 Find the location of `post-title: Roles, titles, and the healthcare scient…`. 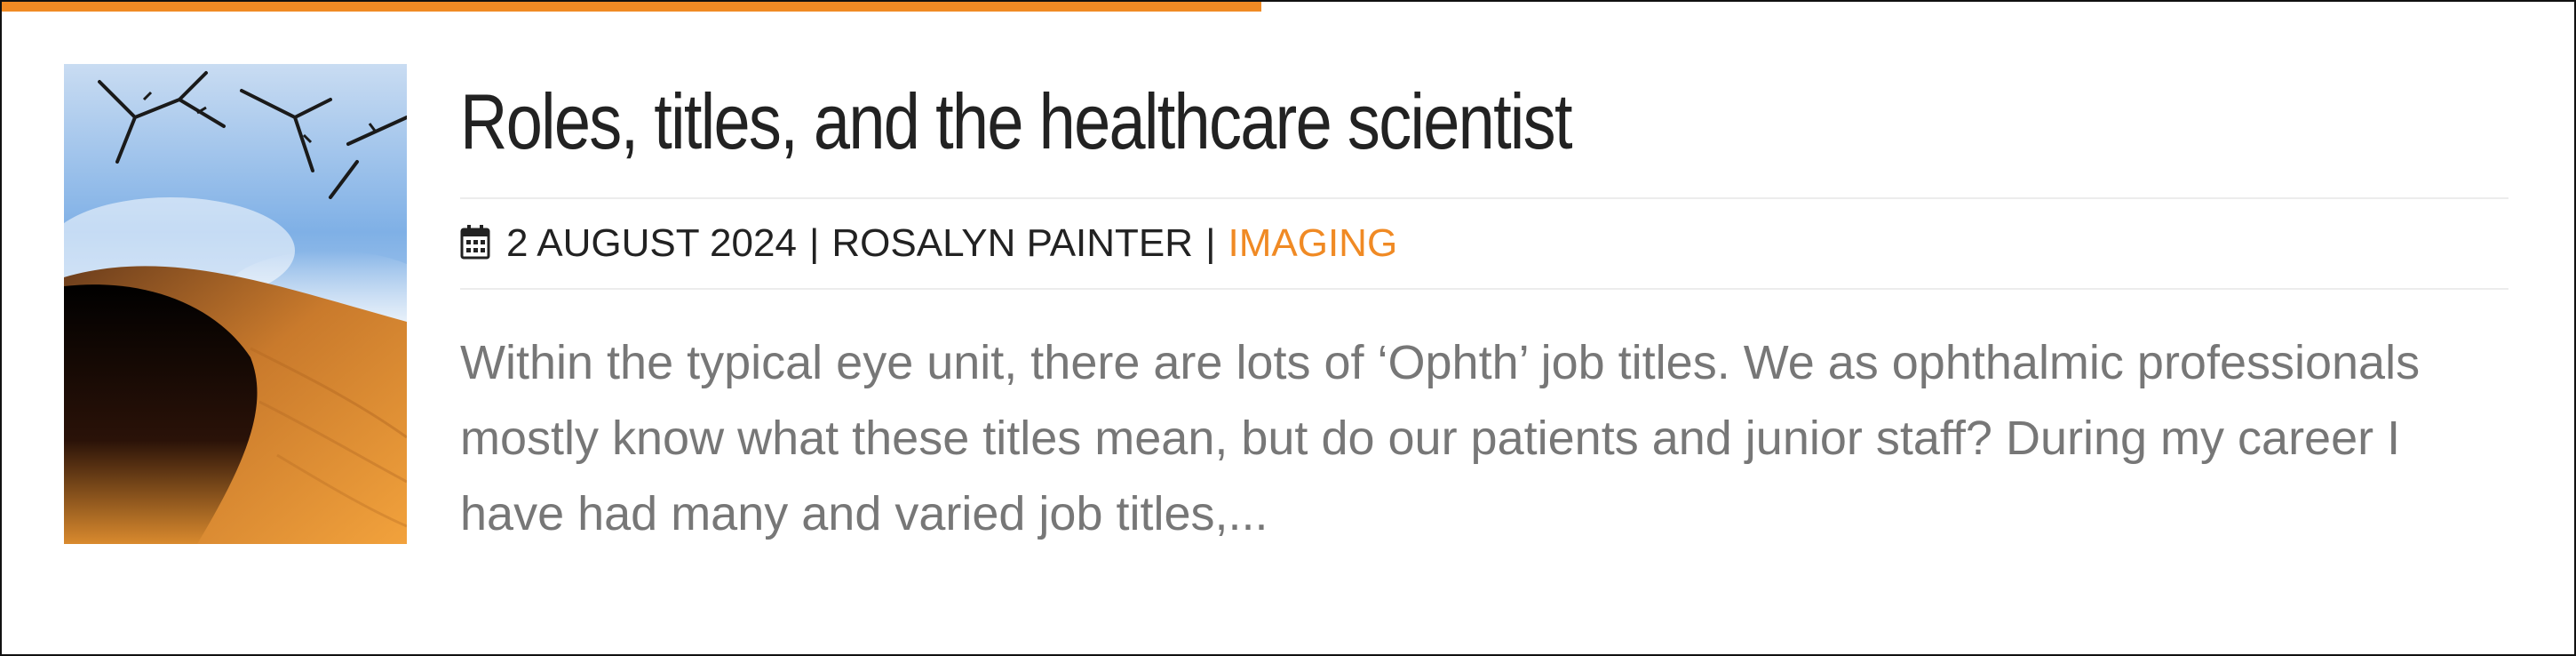

post-title: Roles, titles, and the healthcare scient… is located at coordinates (1320, 122).